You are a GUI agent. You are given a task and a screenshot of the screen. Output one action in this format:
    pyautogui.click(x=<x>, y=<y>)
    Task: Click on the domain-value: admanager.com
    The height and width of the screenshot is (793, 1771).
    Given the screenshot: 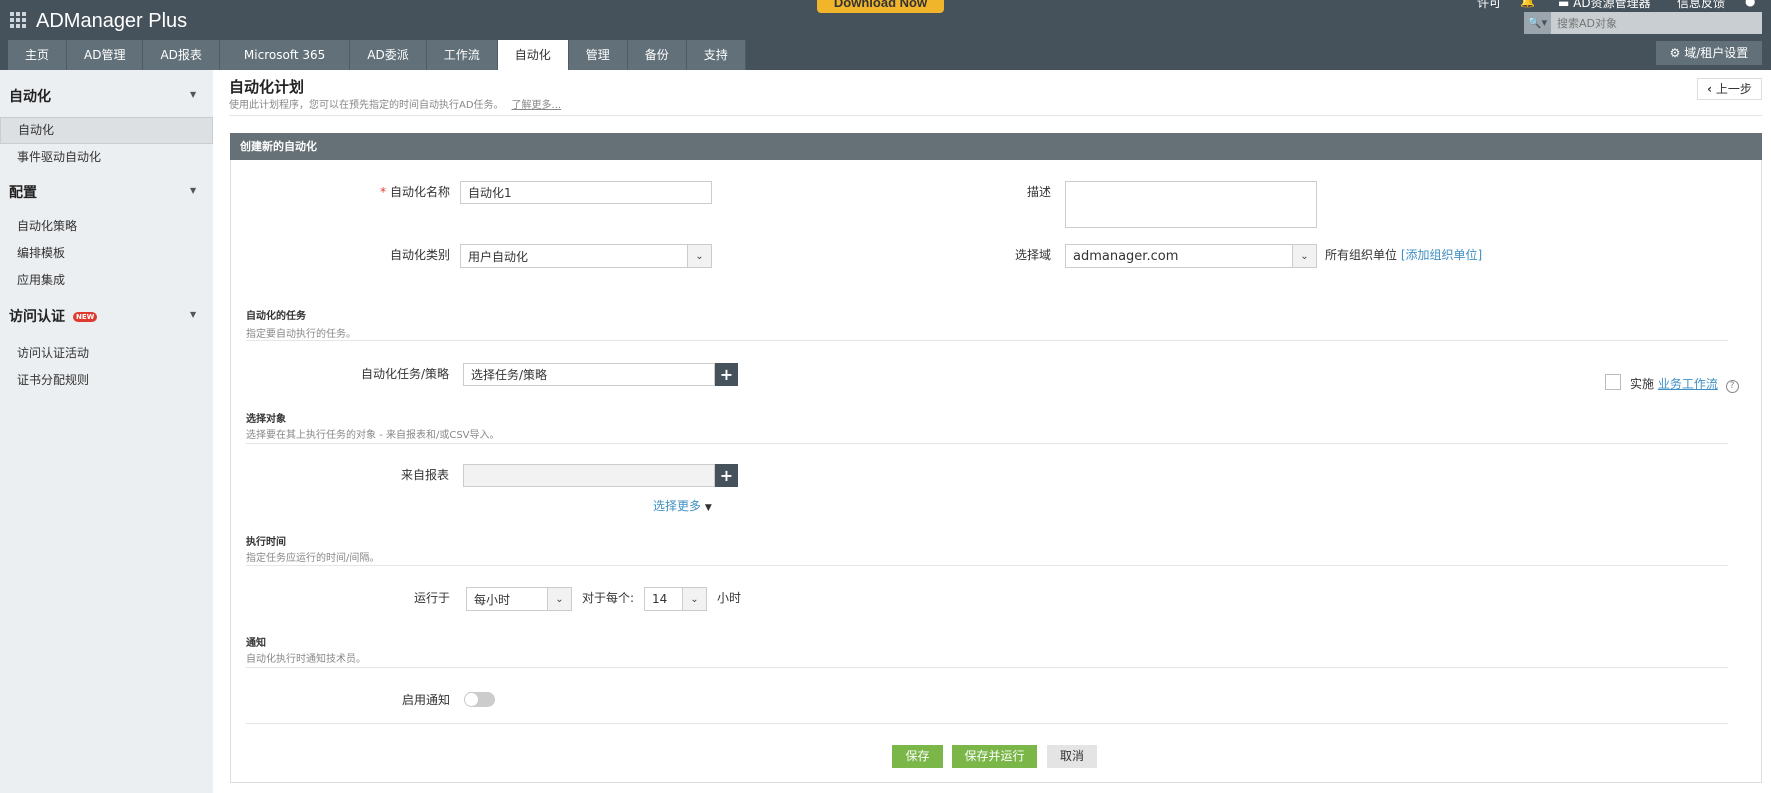 What is the action you would take?
    pyautogui.click(x=1126, y=256)
    